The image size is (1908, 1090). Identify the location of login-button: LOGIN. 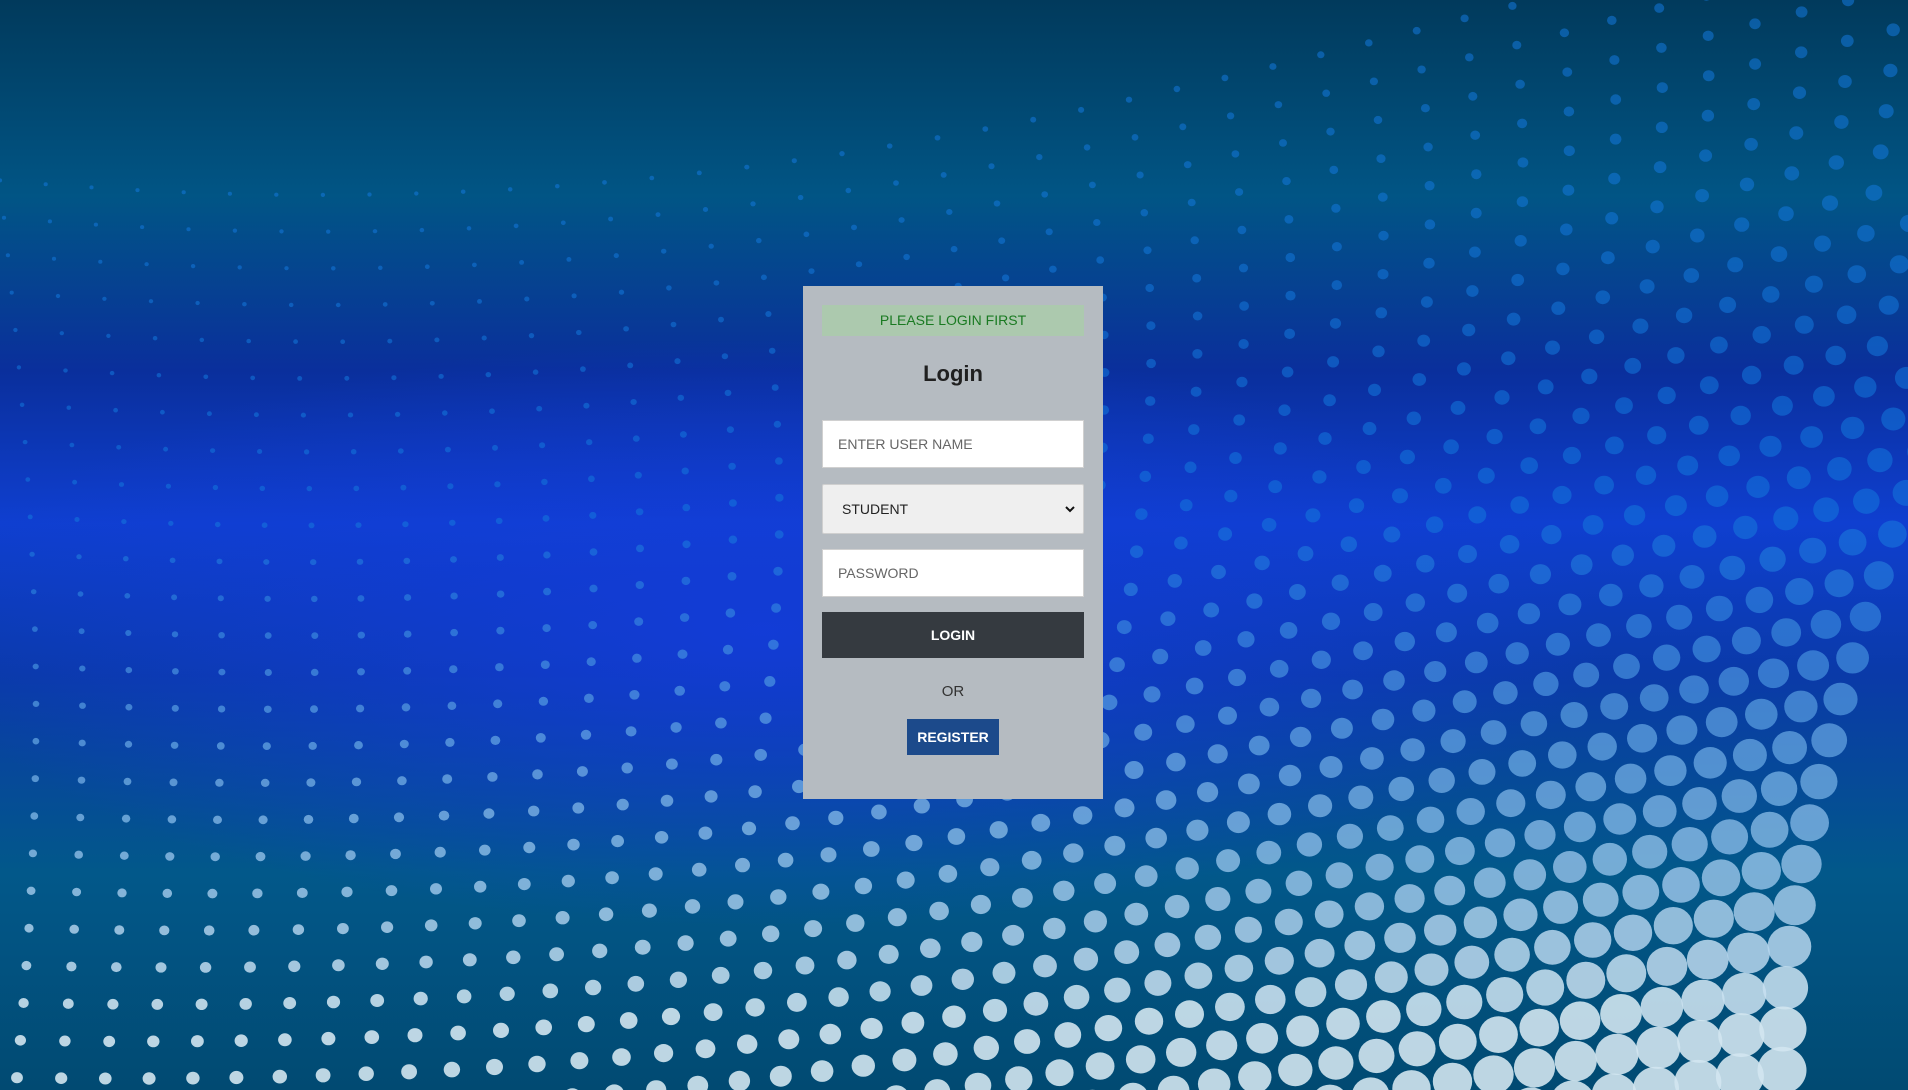
(953, 635).